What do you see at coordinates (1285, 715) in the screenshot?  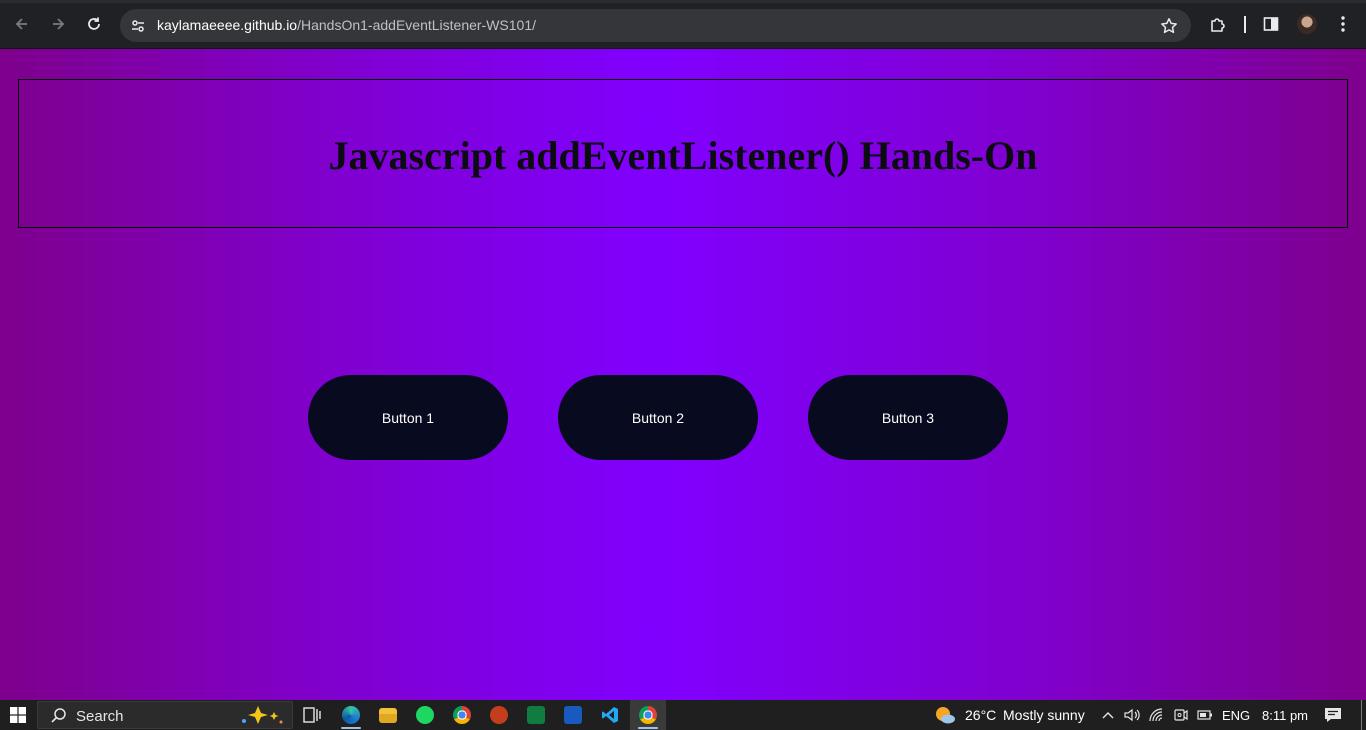 I see `clock: 8:11 pm` at bounding box center [1285, 715].